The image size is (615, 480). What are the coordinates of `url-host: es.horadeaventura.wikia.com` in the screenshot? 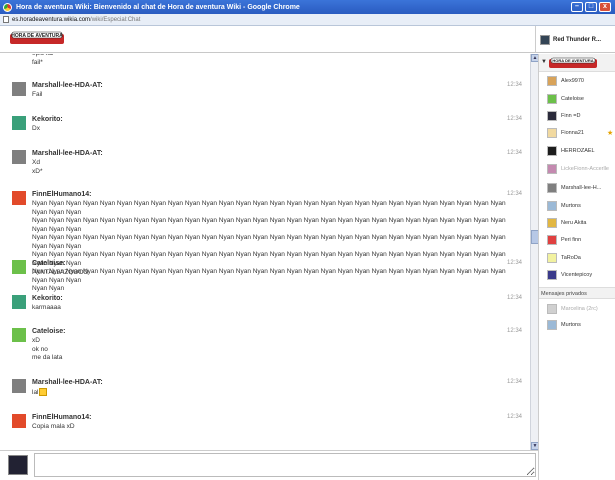 It's located at (51, 19).